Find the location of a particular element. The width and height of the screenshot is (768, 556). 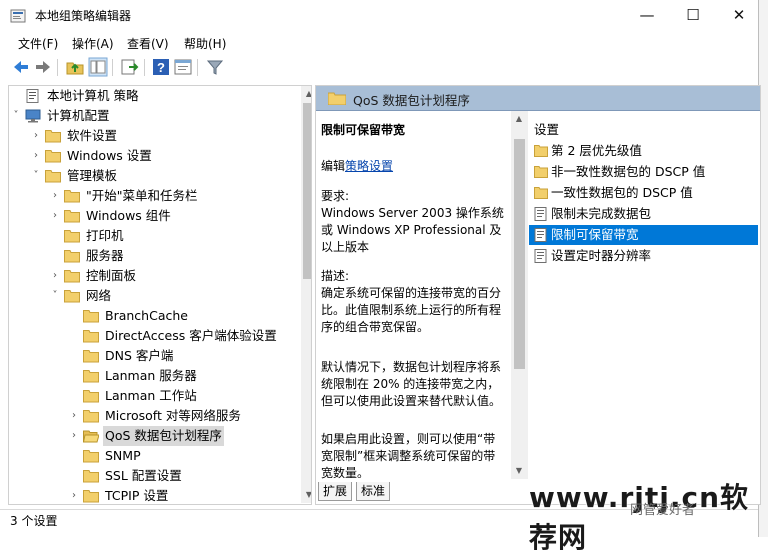

tree-item: › Windows 组件 is located at coordinates (154, 216).